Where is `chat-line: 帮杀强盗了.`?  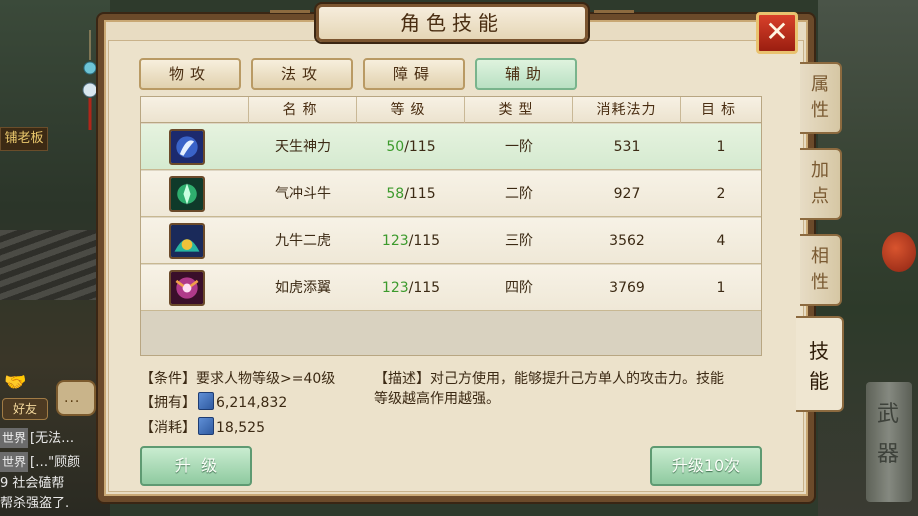 chat-line: 帮杀强盗了. is located at coordinates (55, 504).